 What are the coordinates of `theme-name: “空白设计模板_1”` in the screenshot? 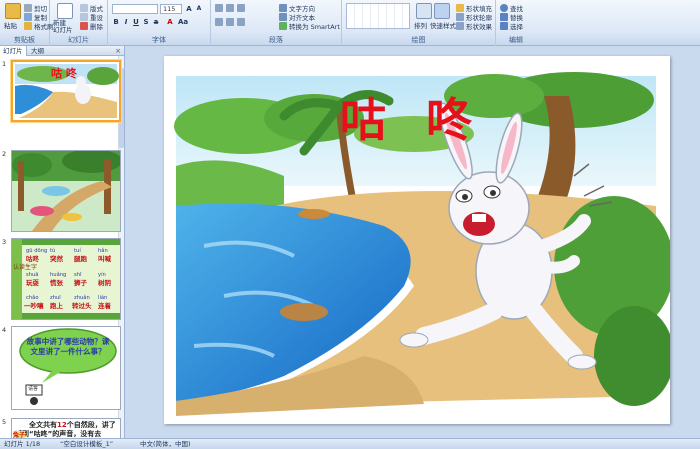 It's located at (87, 444).